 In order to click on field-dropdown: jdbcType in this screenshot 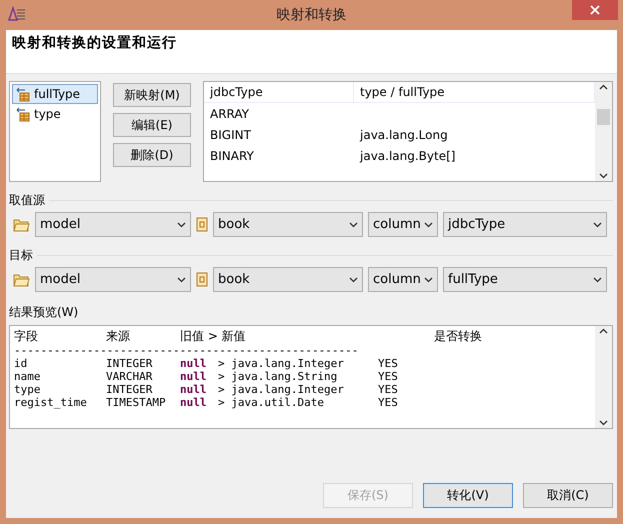, I will do `click(525, 224)`.